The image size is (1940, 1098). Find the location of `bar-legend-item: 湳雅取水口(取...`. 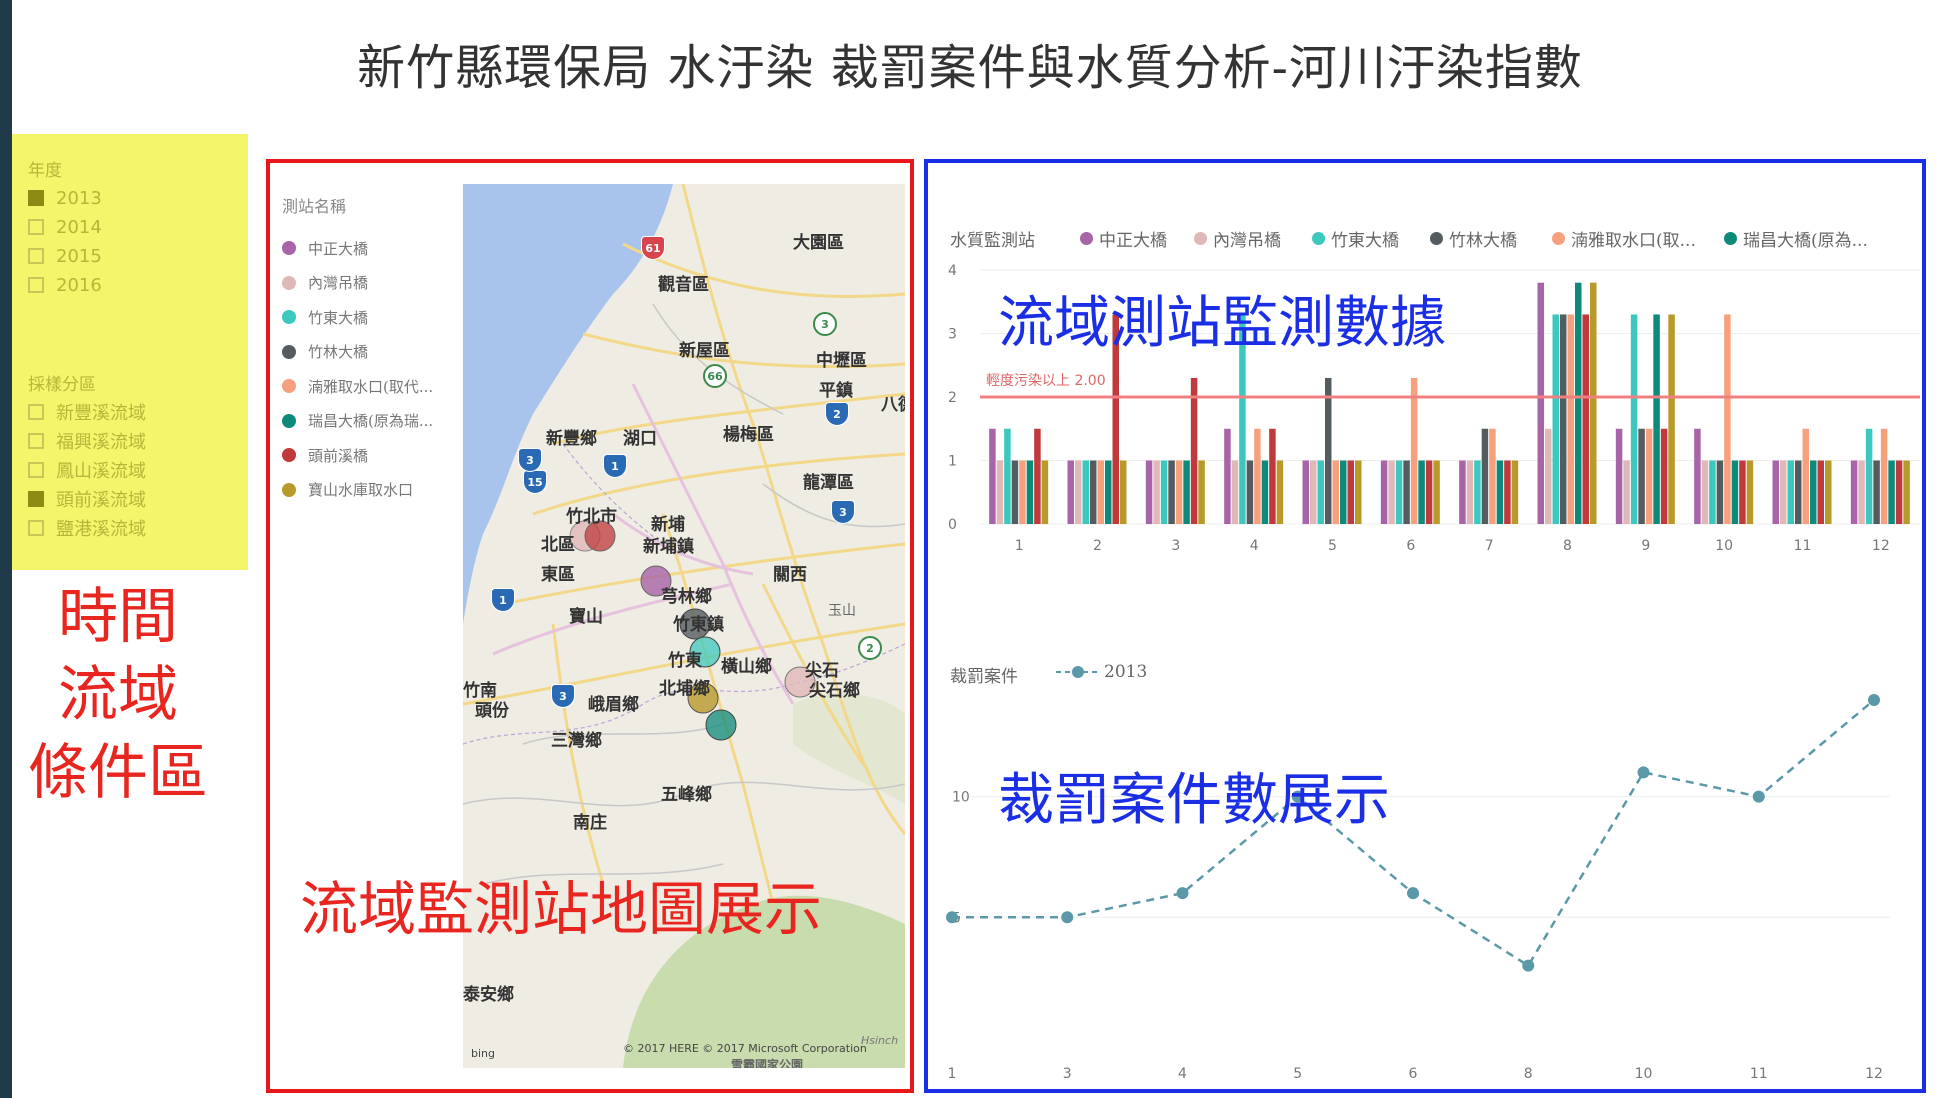

bar-legend-item: 湳雅取水口(取... is located at coordinates (1624, 238).